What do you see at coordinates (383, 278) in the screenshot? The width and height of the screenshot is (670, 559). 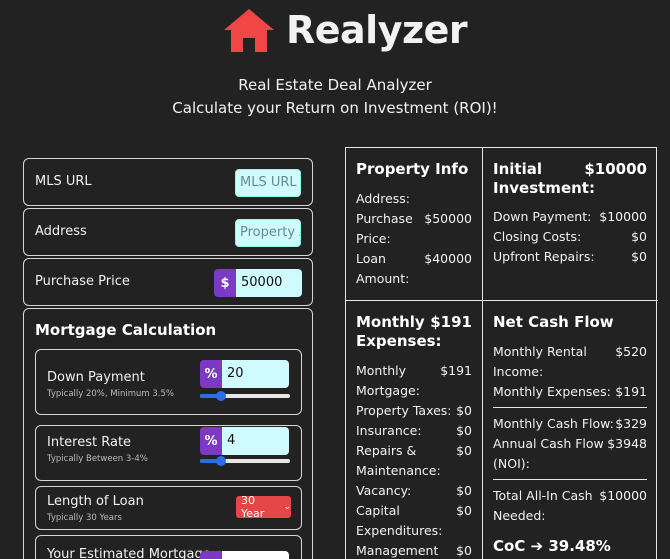 I see `loan-amount-label-2: Amount:` at bounding box center [383, 278].